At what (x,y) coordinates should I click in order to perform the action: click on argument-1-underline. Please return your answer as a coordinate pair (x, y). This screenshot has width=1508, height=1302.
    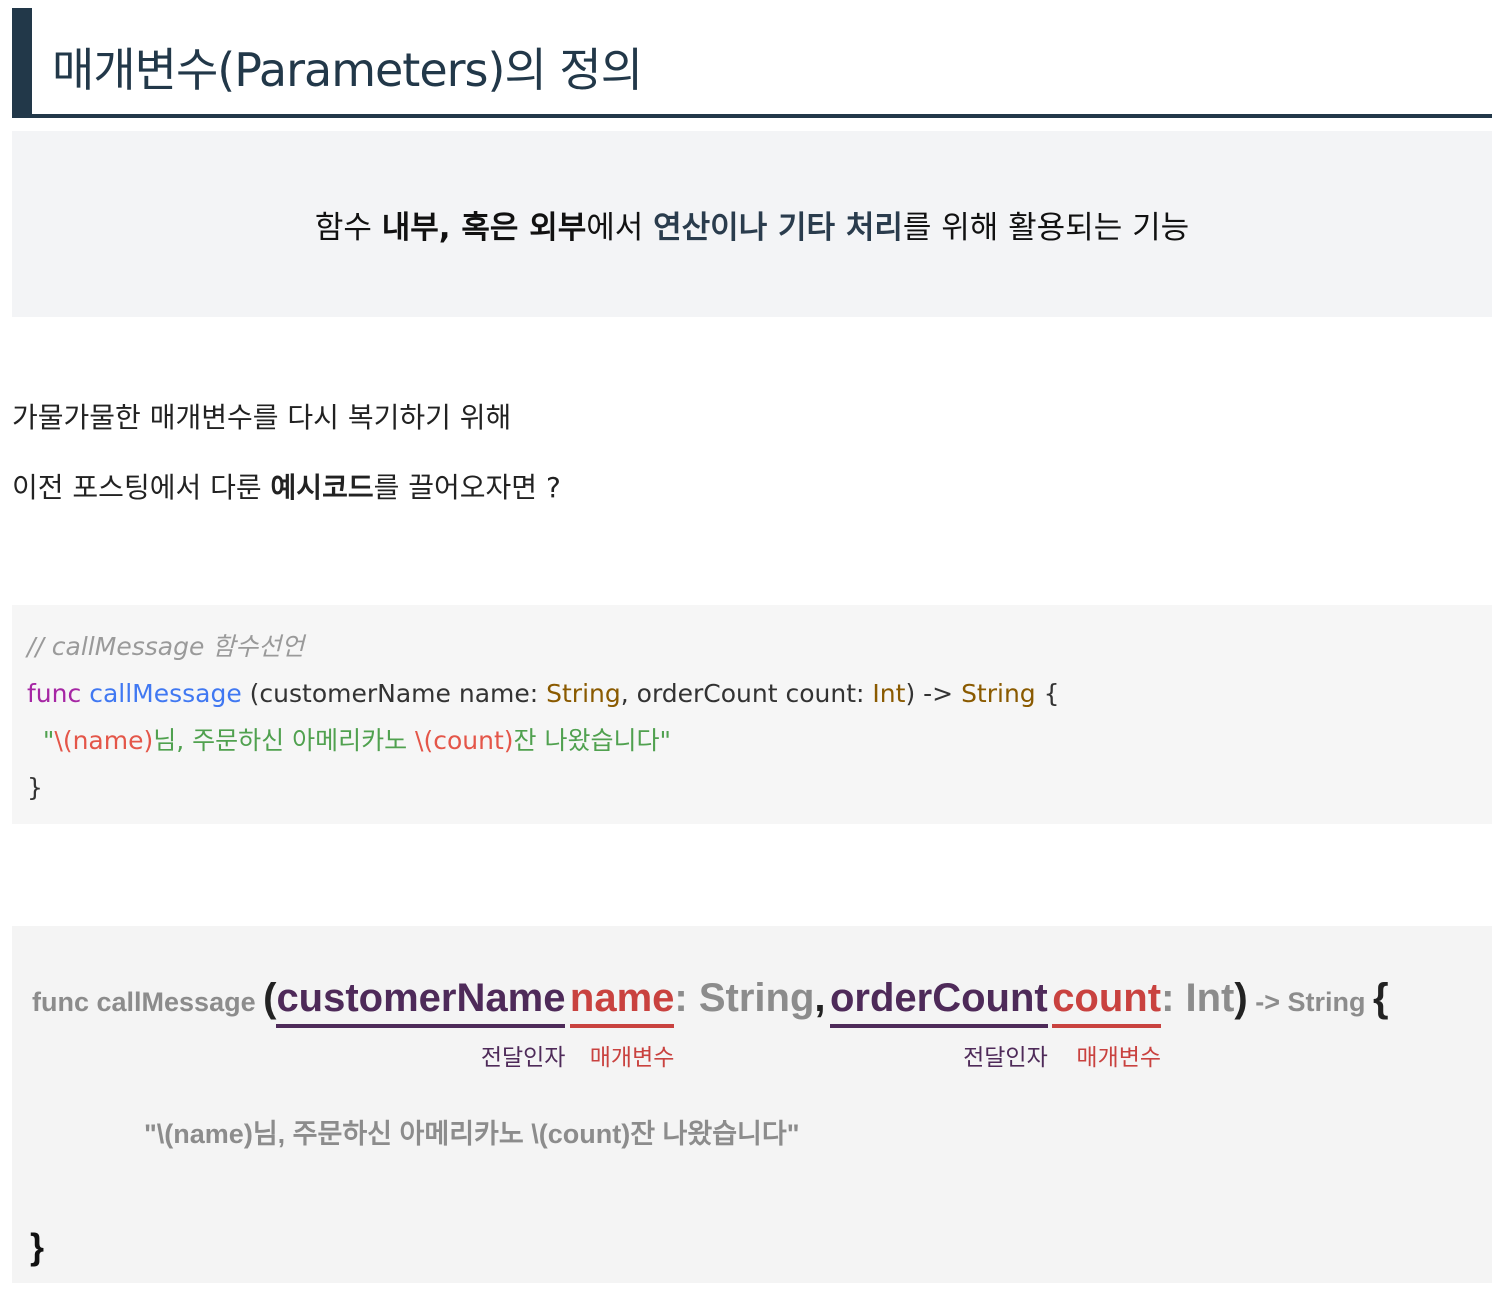
    Looking at the image, I should click on (421, 1026).